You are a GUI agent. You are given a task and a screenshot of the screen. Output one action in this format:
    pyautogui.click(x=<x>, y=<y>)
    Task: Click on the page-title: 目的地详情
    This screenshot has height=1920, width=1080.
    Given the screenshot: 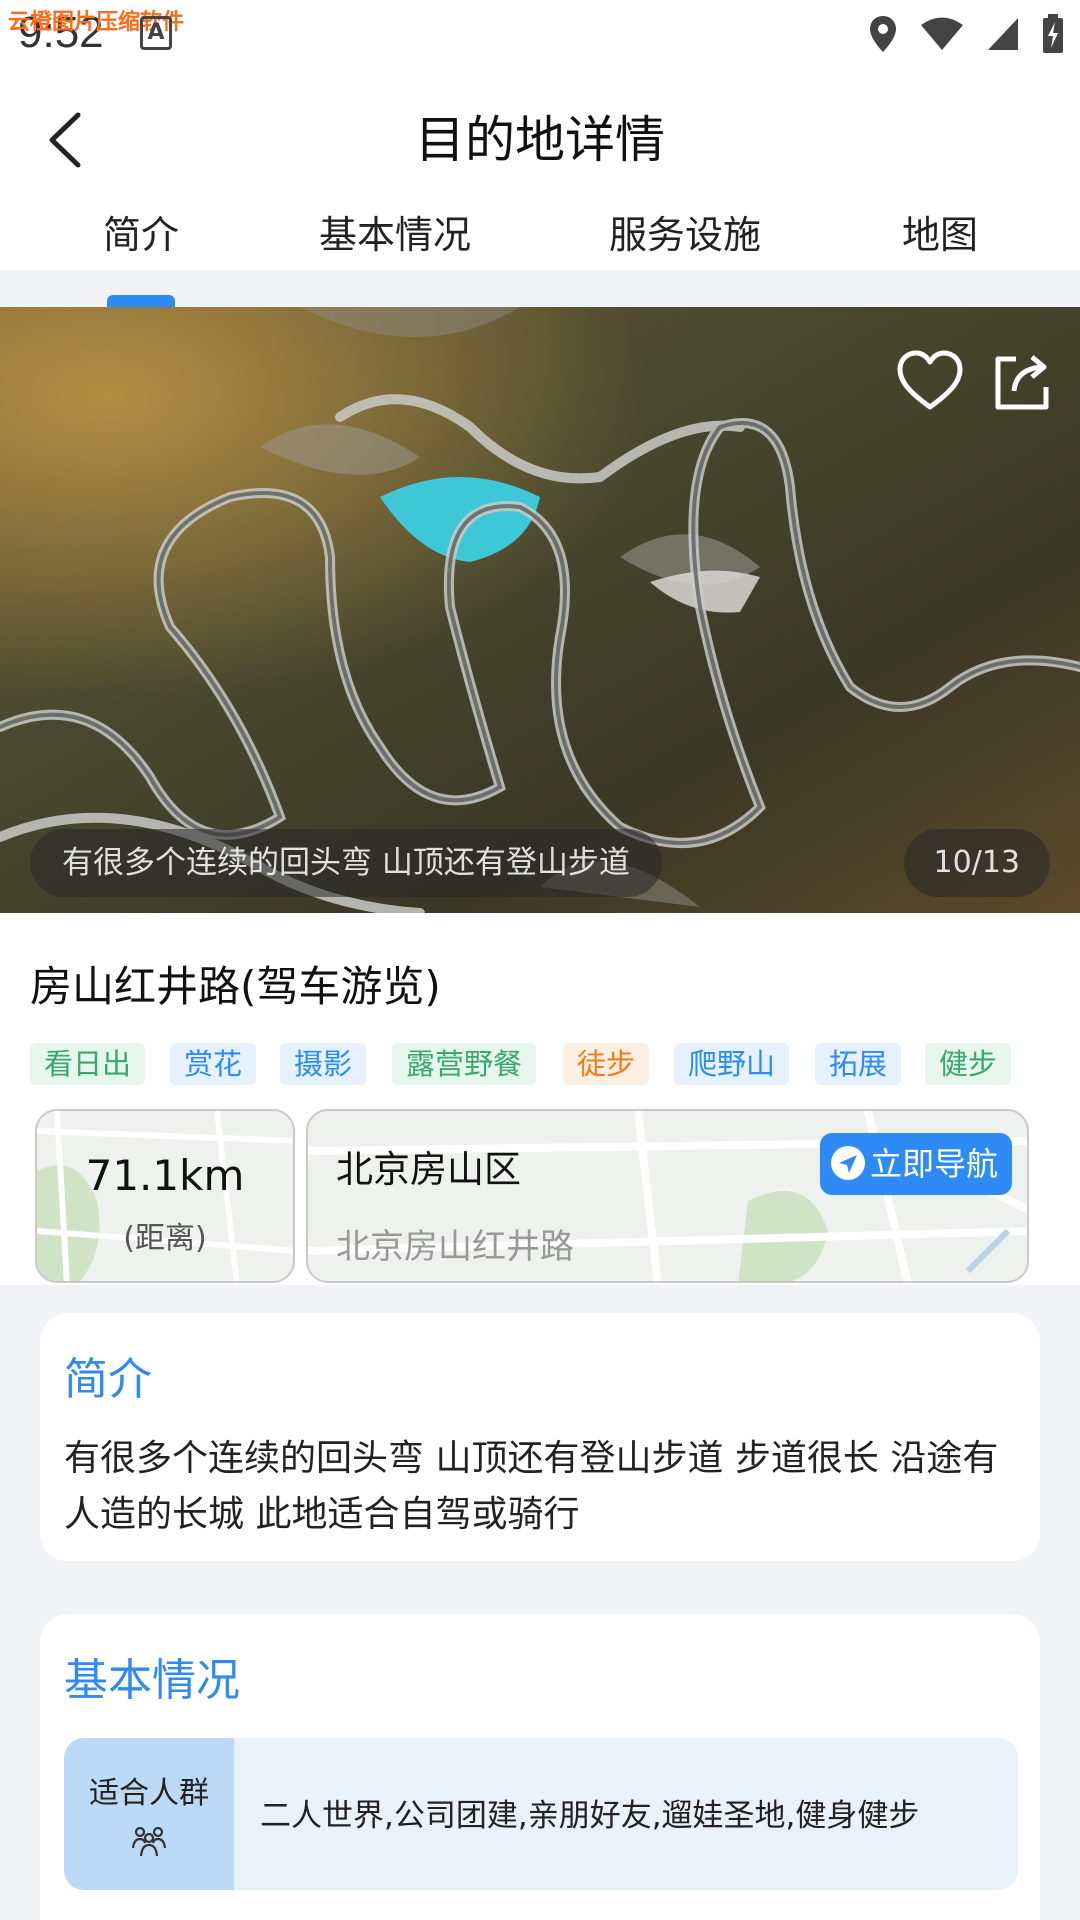 What is the action you would take?
    pyautogui.click(x=540, y=140)
    